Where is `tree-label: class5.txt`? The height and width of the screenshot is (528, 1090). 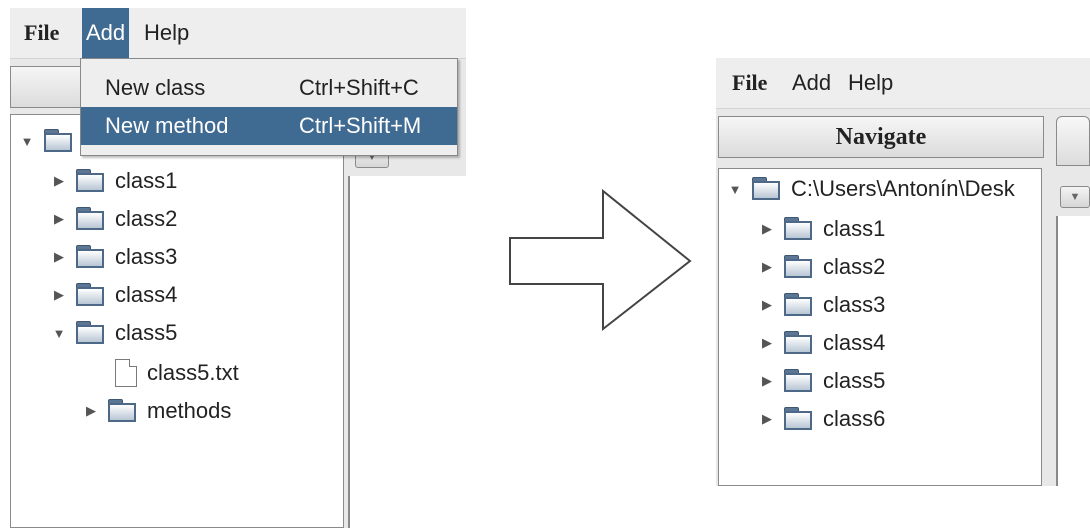
tree-label: class5.txt is located at coordinates (193, 372).